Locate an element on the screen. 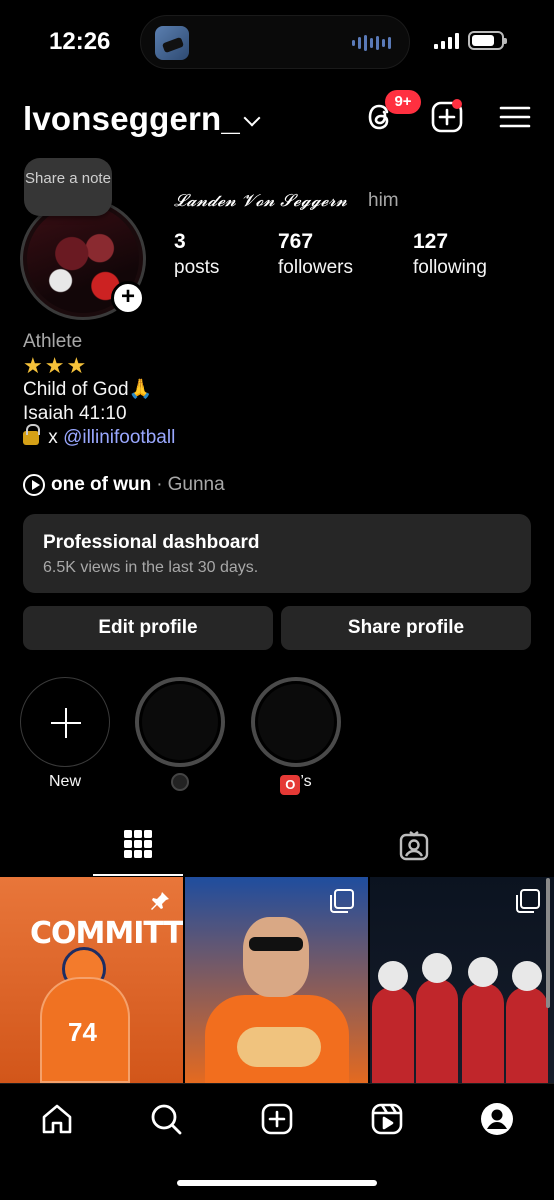 This screenshot has height=1200, width=554. threads-notification-badge: 9+ is located at coordinates (403, 102).